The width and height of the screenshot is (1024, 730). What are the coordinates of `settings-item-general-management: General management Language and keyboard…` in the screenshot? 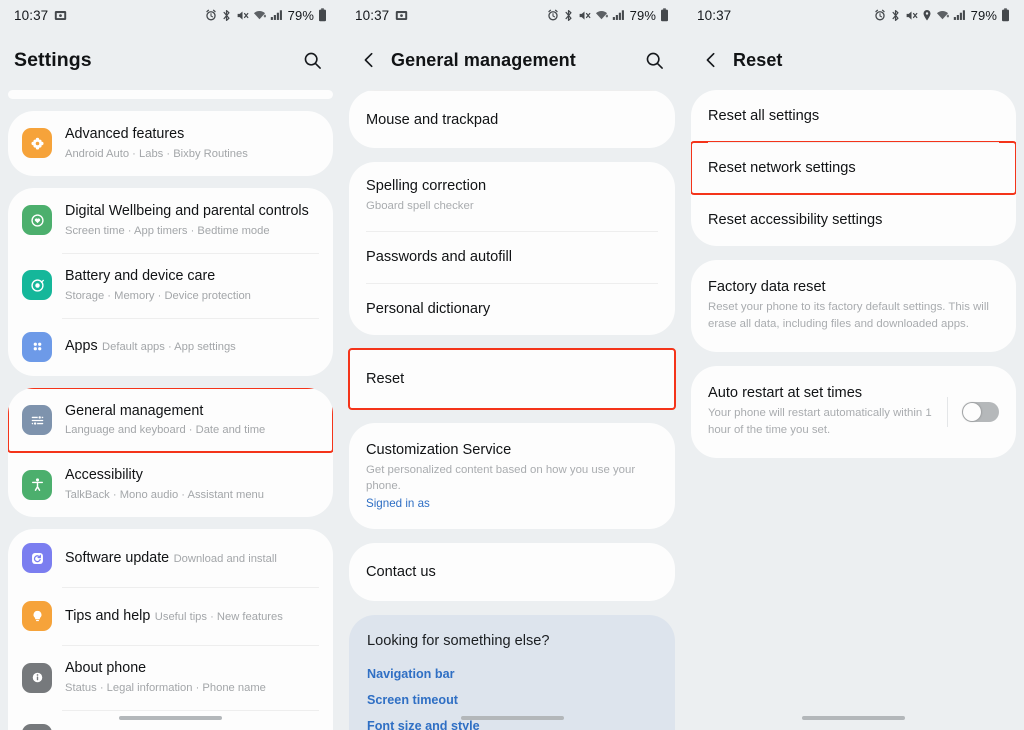 It's located at (170, 420).